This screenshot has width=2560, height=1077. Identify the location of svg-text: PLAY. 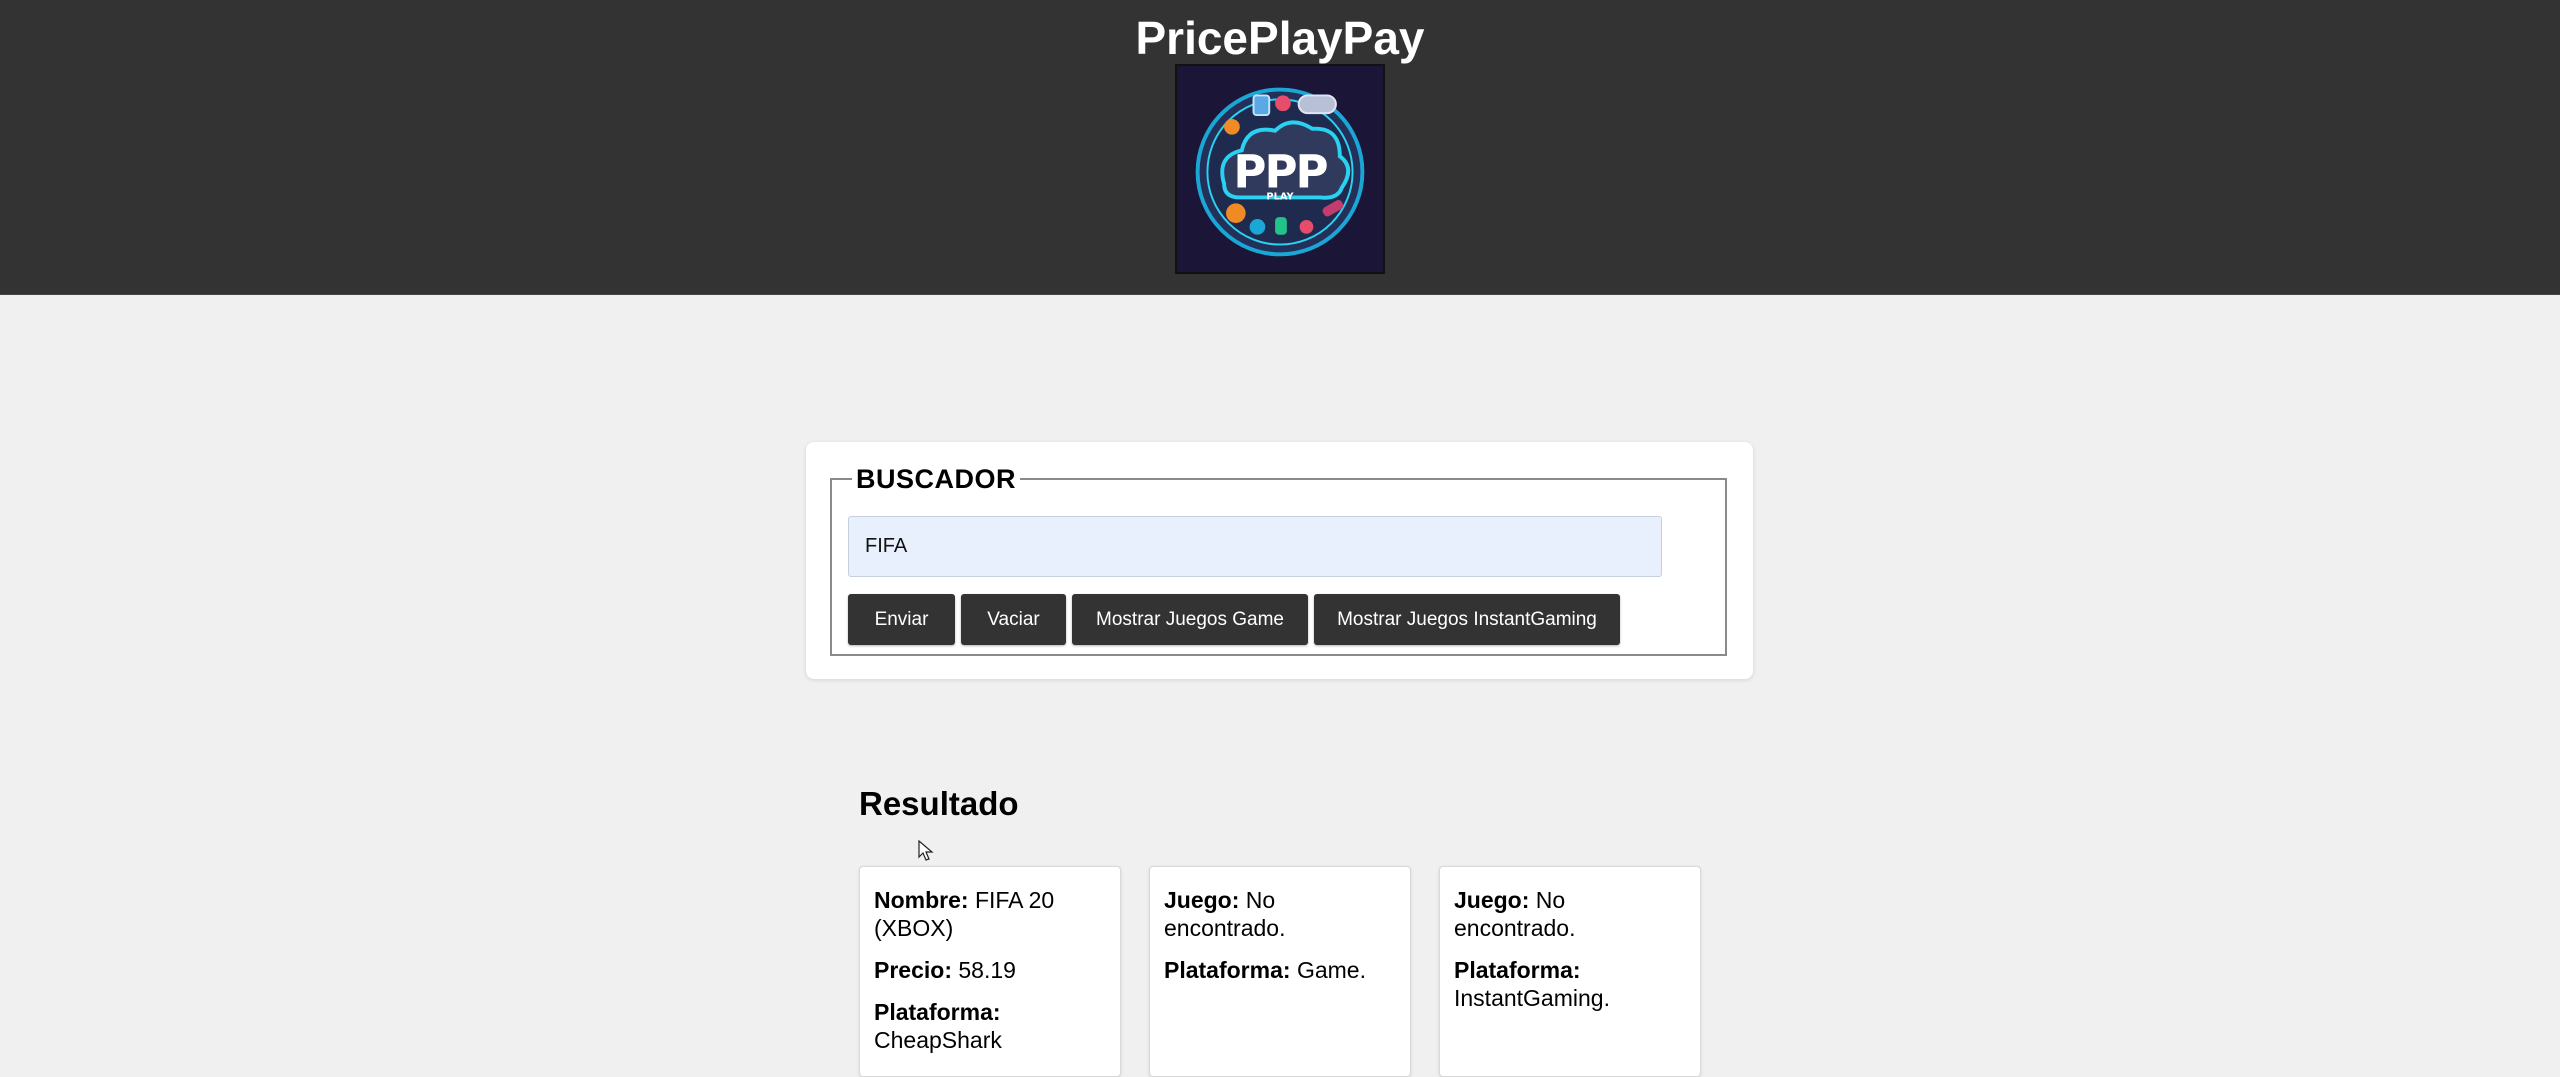
(1280, 196).